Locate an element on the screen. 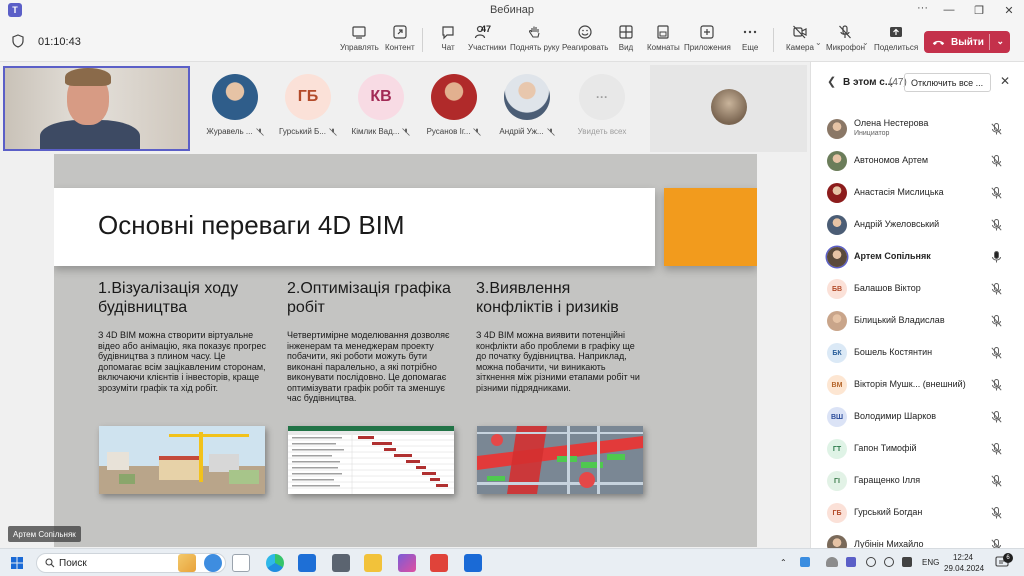 The width and height of the screenshot is (1024, 576). participant-row: Анастасія Мислицька is located at coordinates (917, 194).